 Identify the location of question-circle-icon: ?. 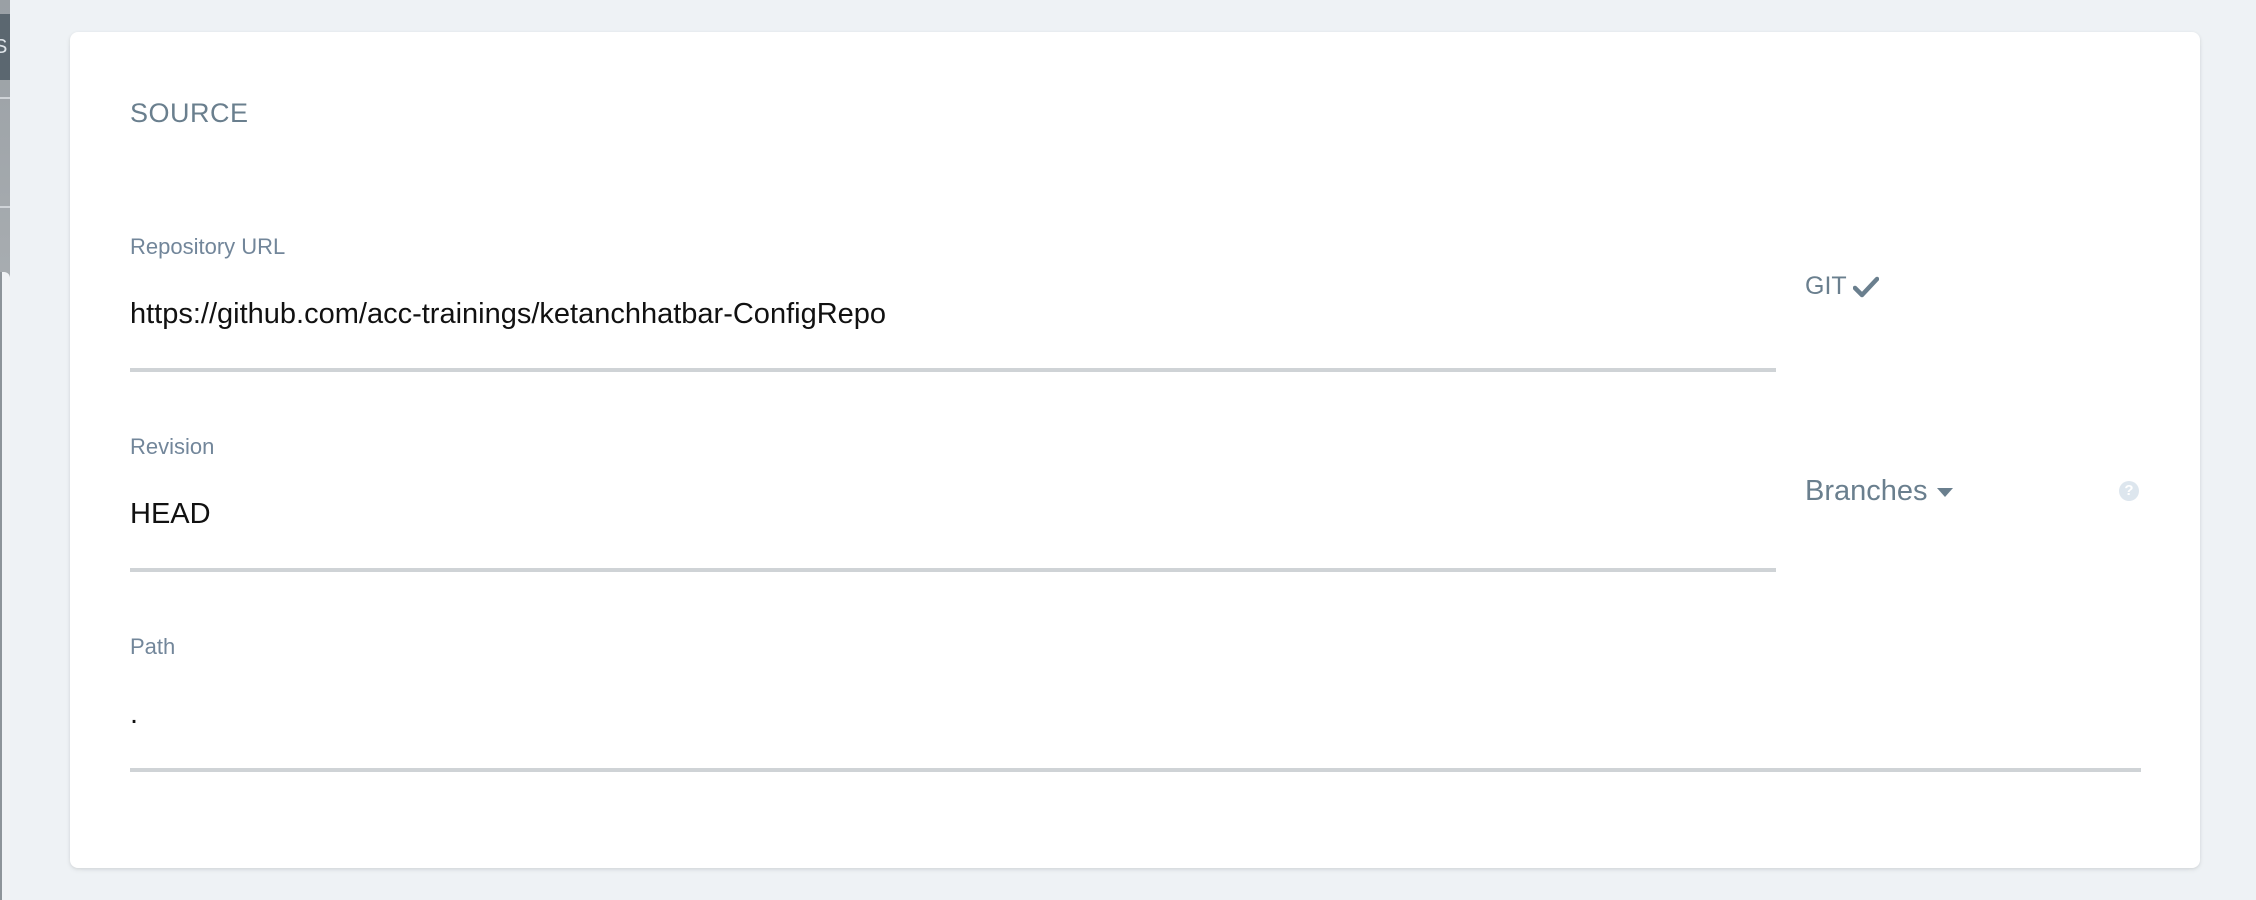
(2129, 491).